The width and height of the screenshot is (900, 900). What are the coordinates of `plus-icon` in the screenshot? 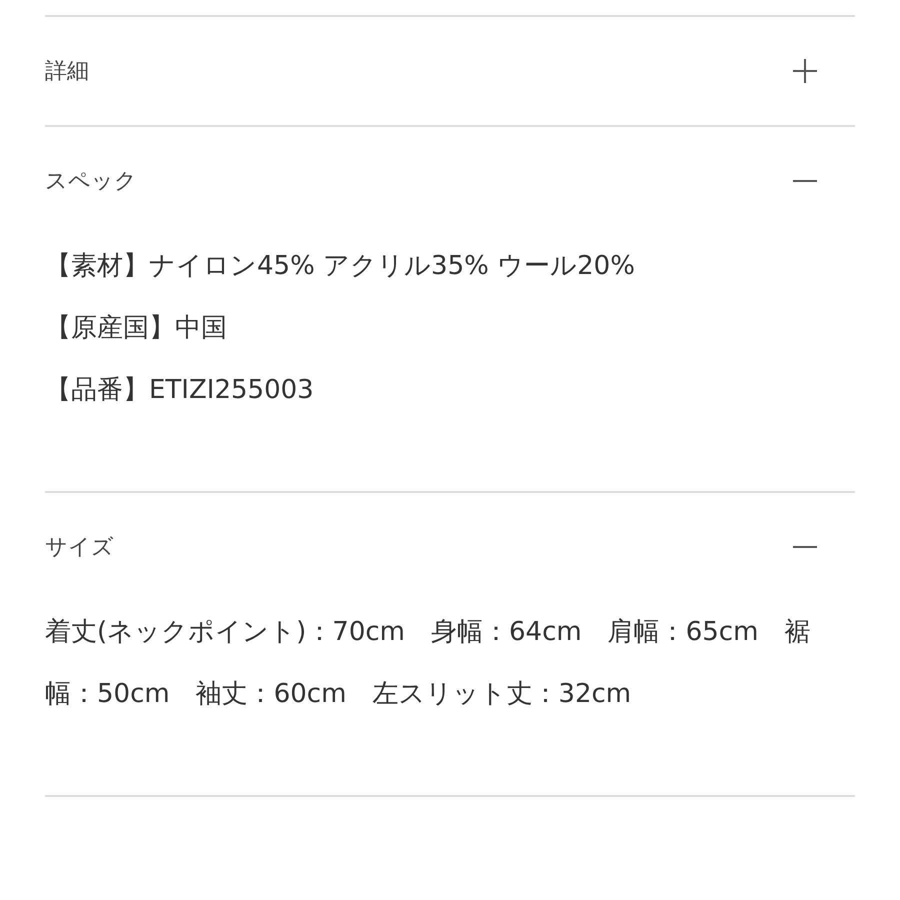 It's located at (805, 71).